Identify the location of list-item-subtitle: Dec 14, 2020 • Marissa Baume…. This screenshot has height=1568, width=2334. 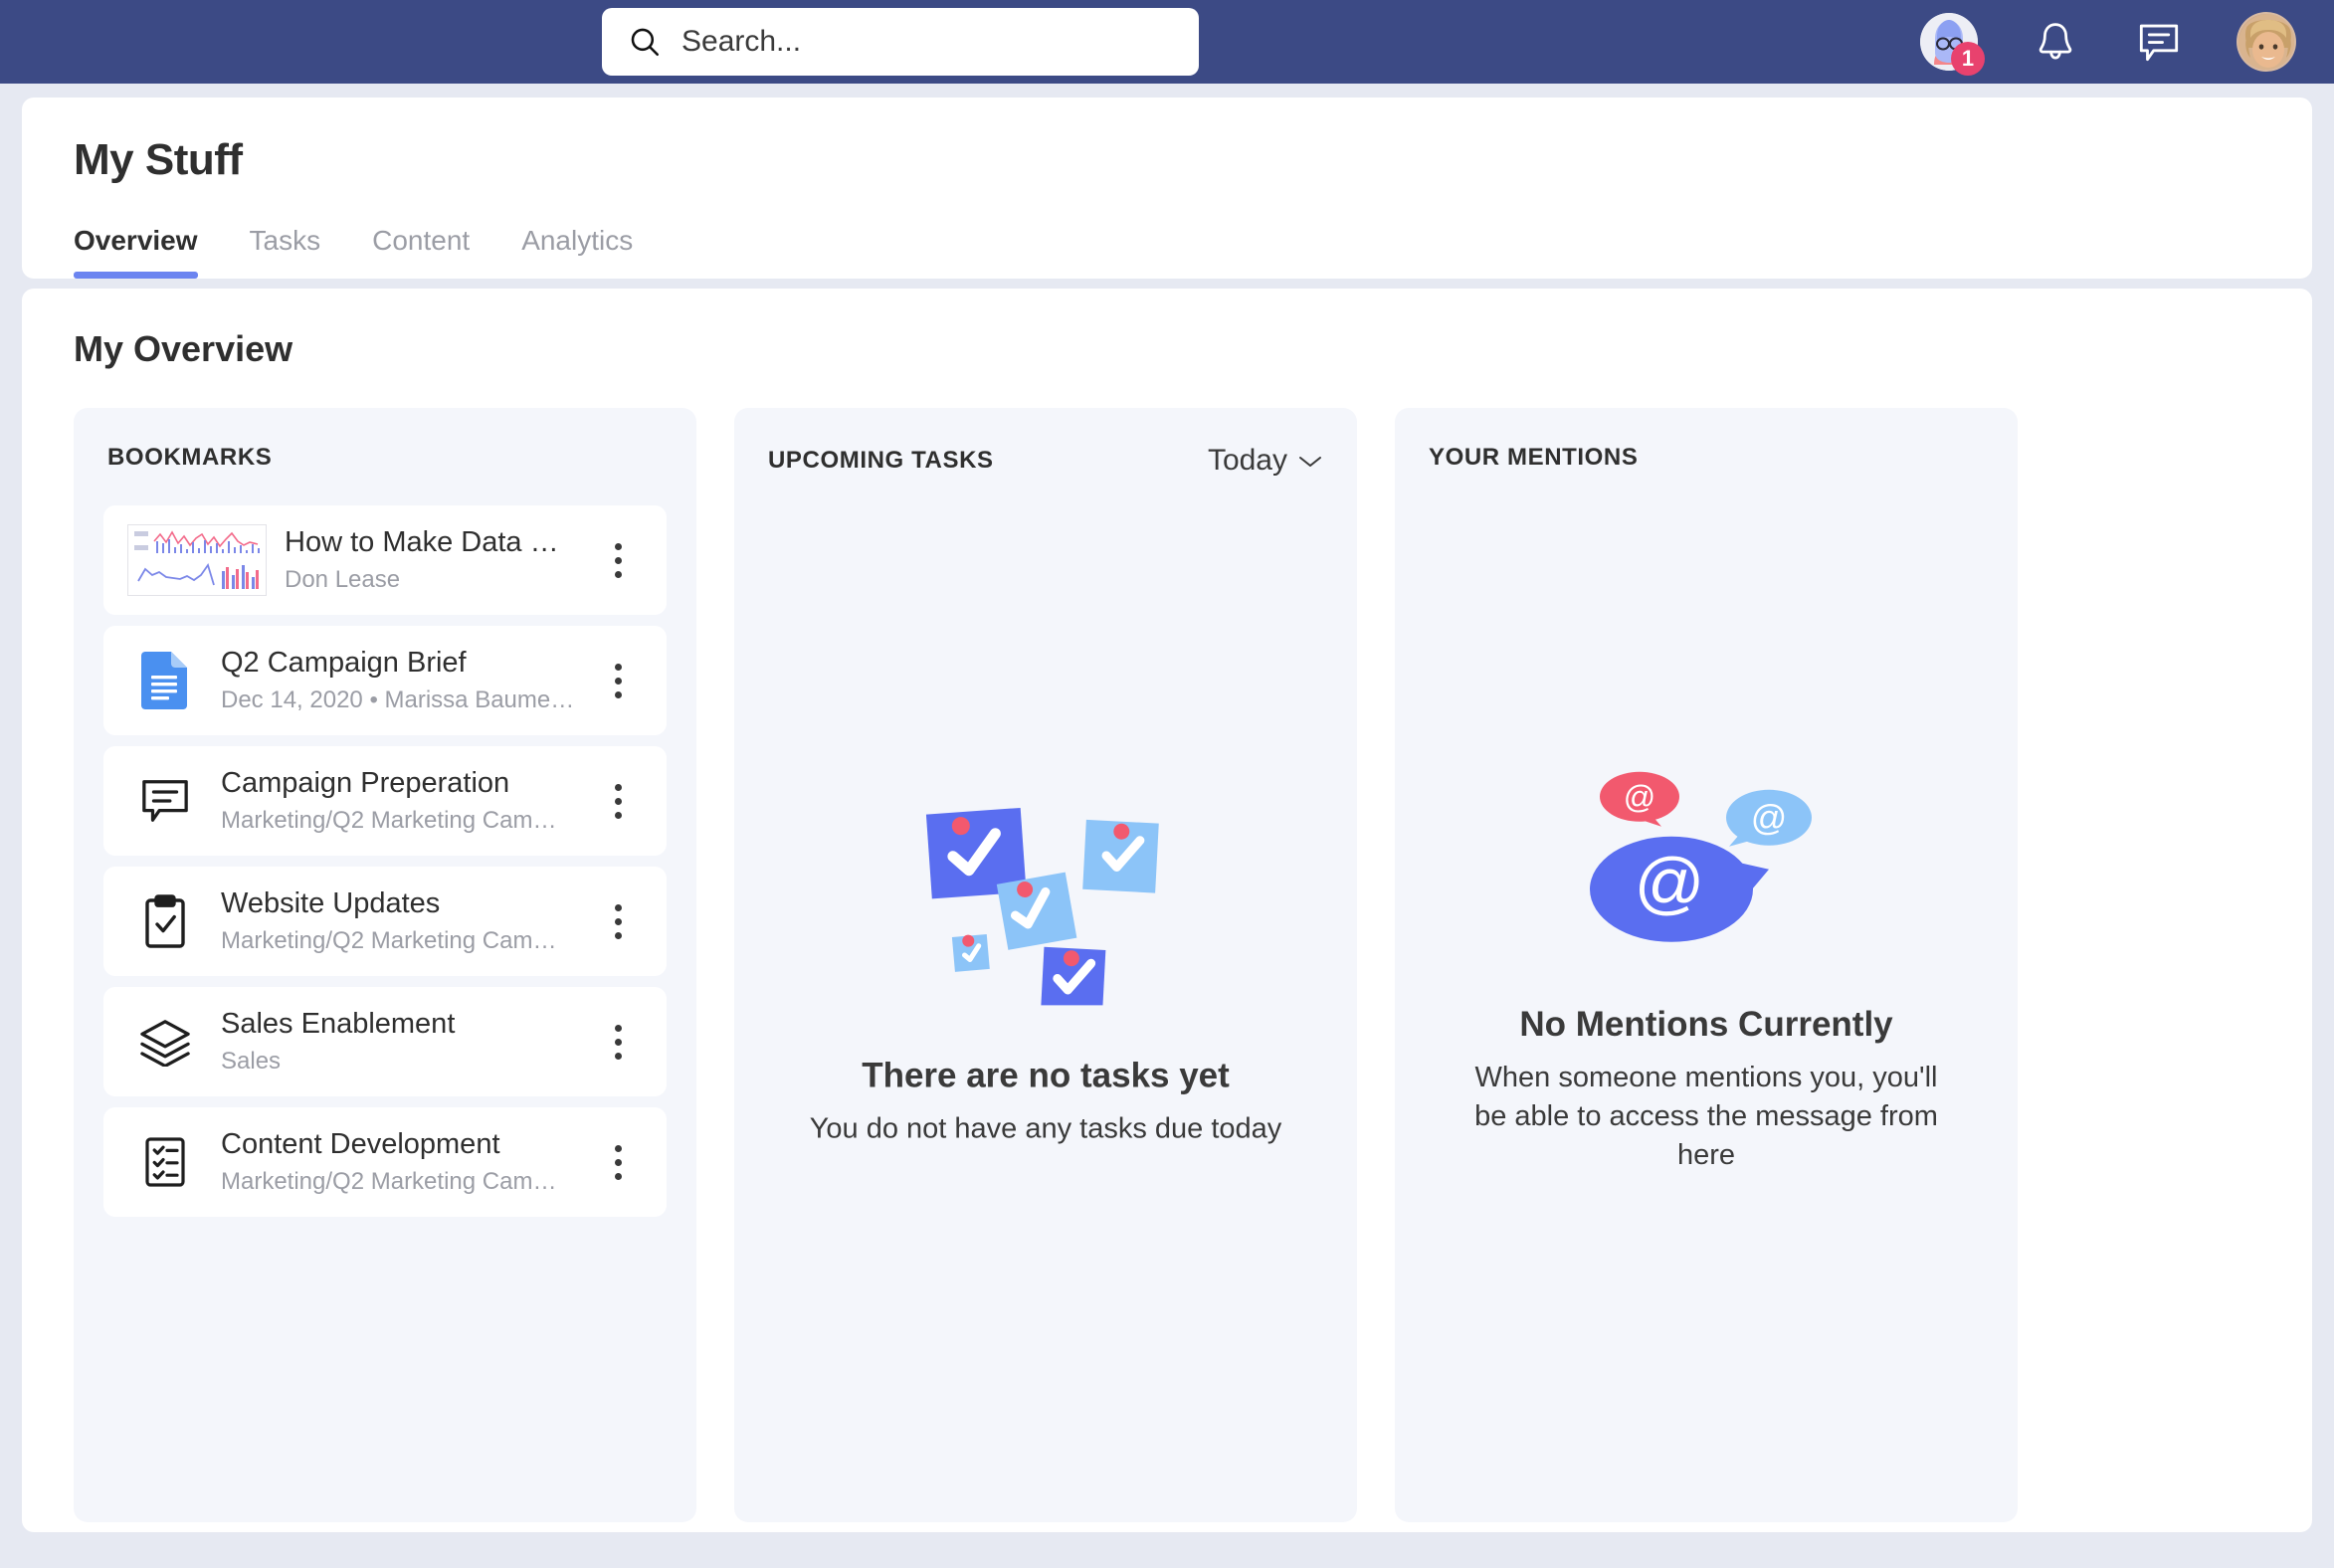
(398, 699).